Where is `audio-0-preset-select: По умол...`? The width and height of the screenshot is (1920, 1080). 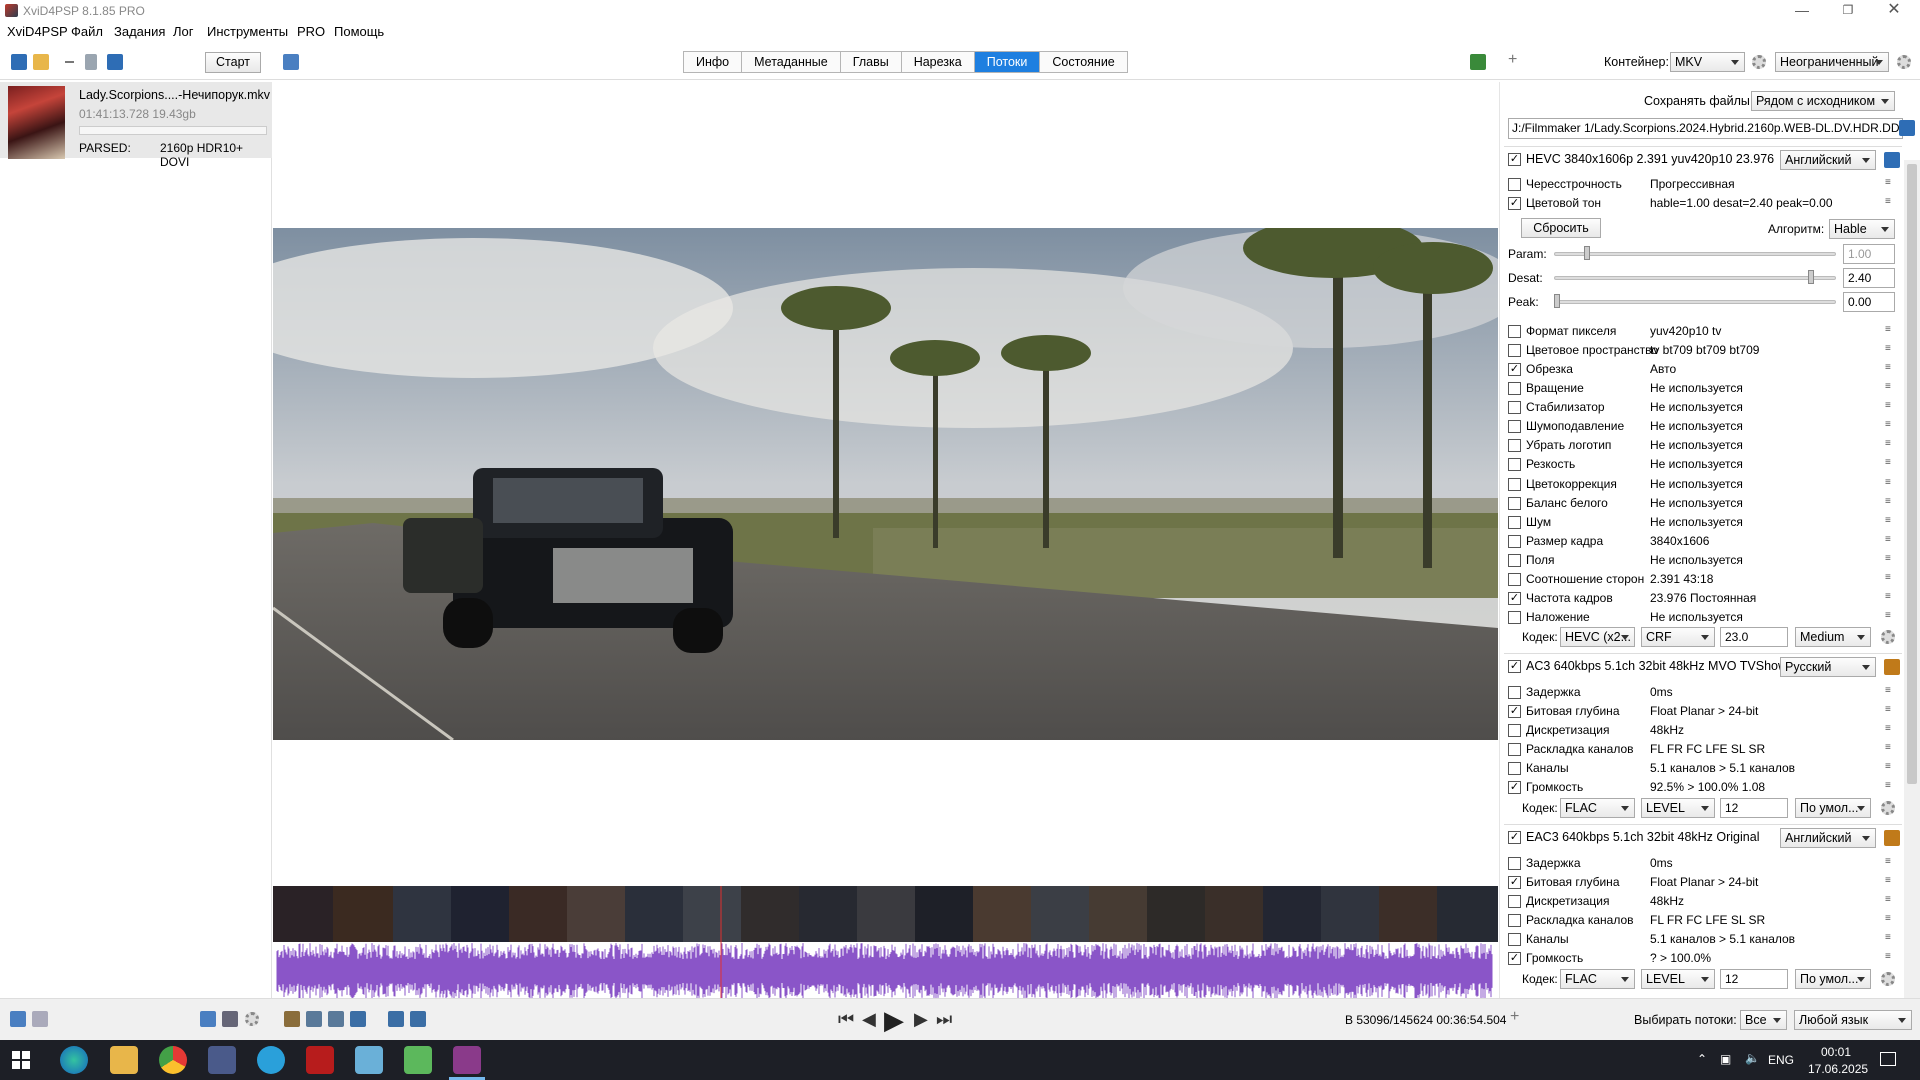
audio-0-preset-select: По умол... is located at coordinates (1833, 808).